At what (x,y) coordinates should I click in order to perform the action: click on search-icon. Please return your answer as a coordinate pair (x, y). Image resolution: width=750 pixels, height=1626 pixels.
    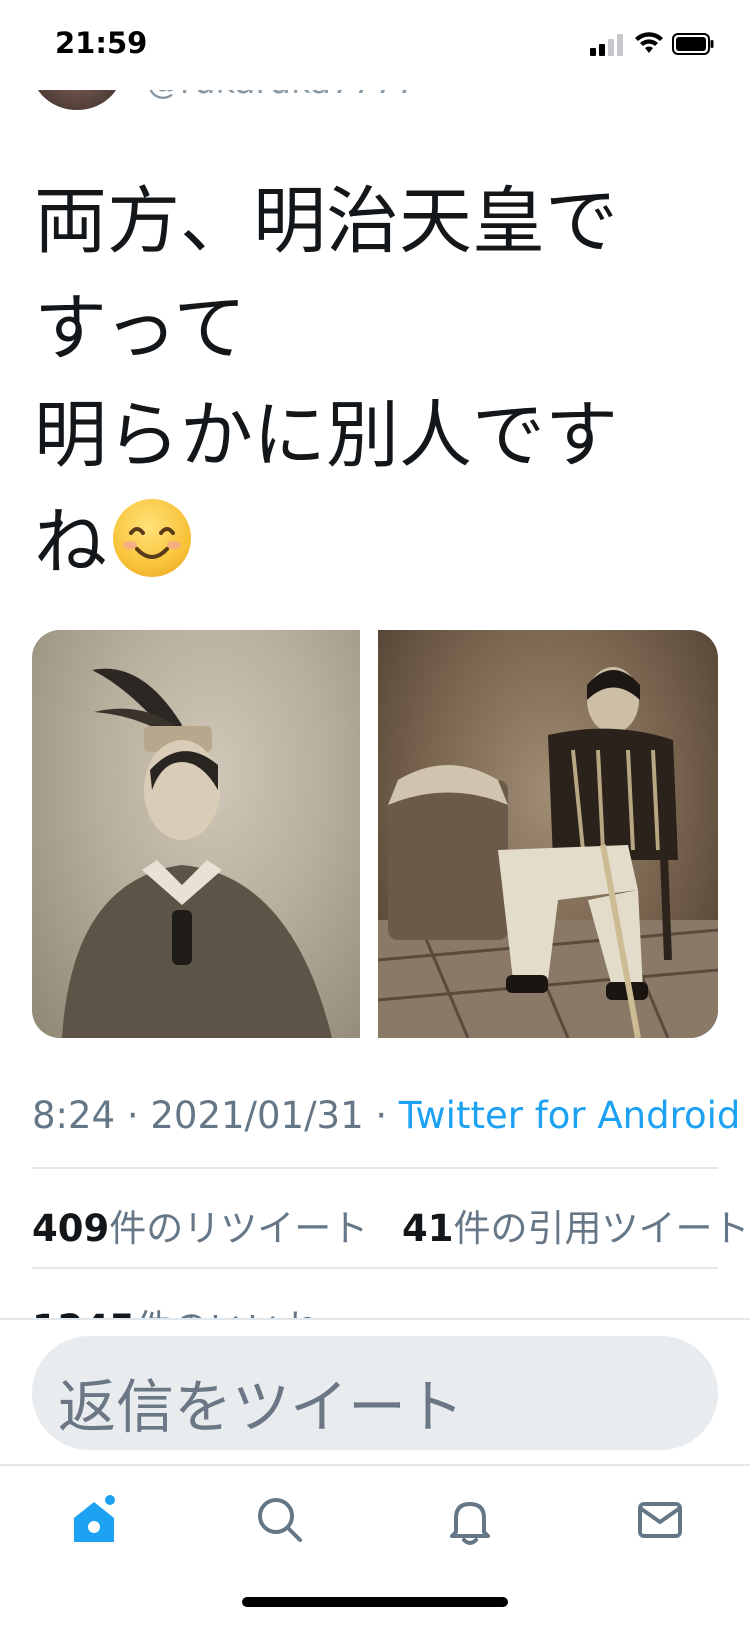
    Looking at the image, I should click on (280, 1520).